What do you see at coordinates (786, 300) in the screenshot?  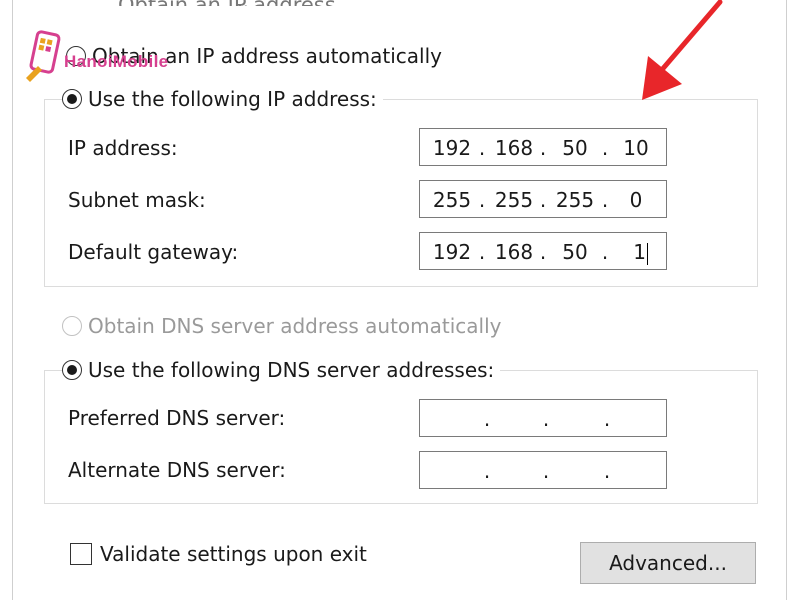 I see `dialog-right-border` at bounding box center [786, 300].